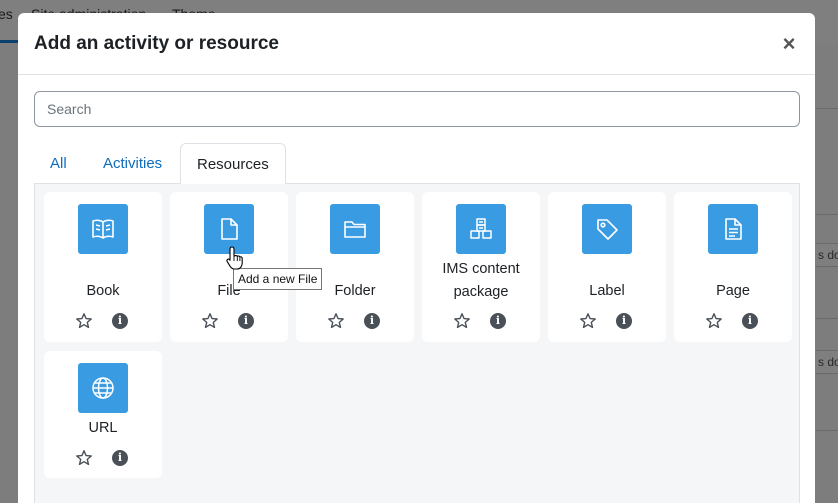 The width and height of the screenshot is (838, 503). What do you see at coordinates (733, 291) in the screenshot?
I see `module-name: Page` at bounding box center [733, 291].